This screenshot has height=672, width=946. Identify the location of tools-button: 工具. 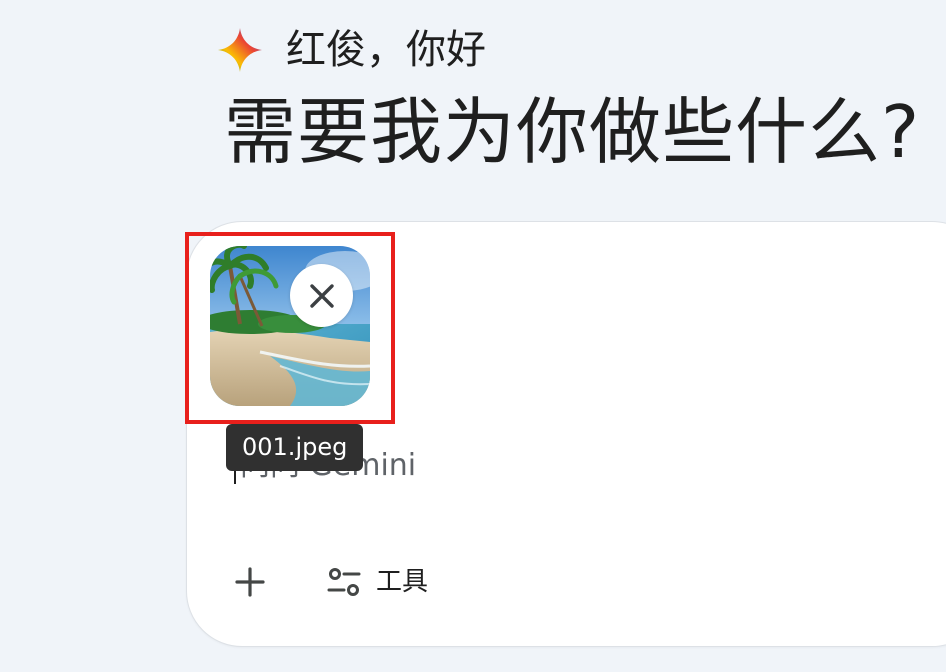
(377, 582).